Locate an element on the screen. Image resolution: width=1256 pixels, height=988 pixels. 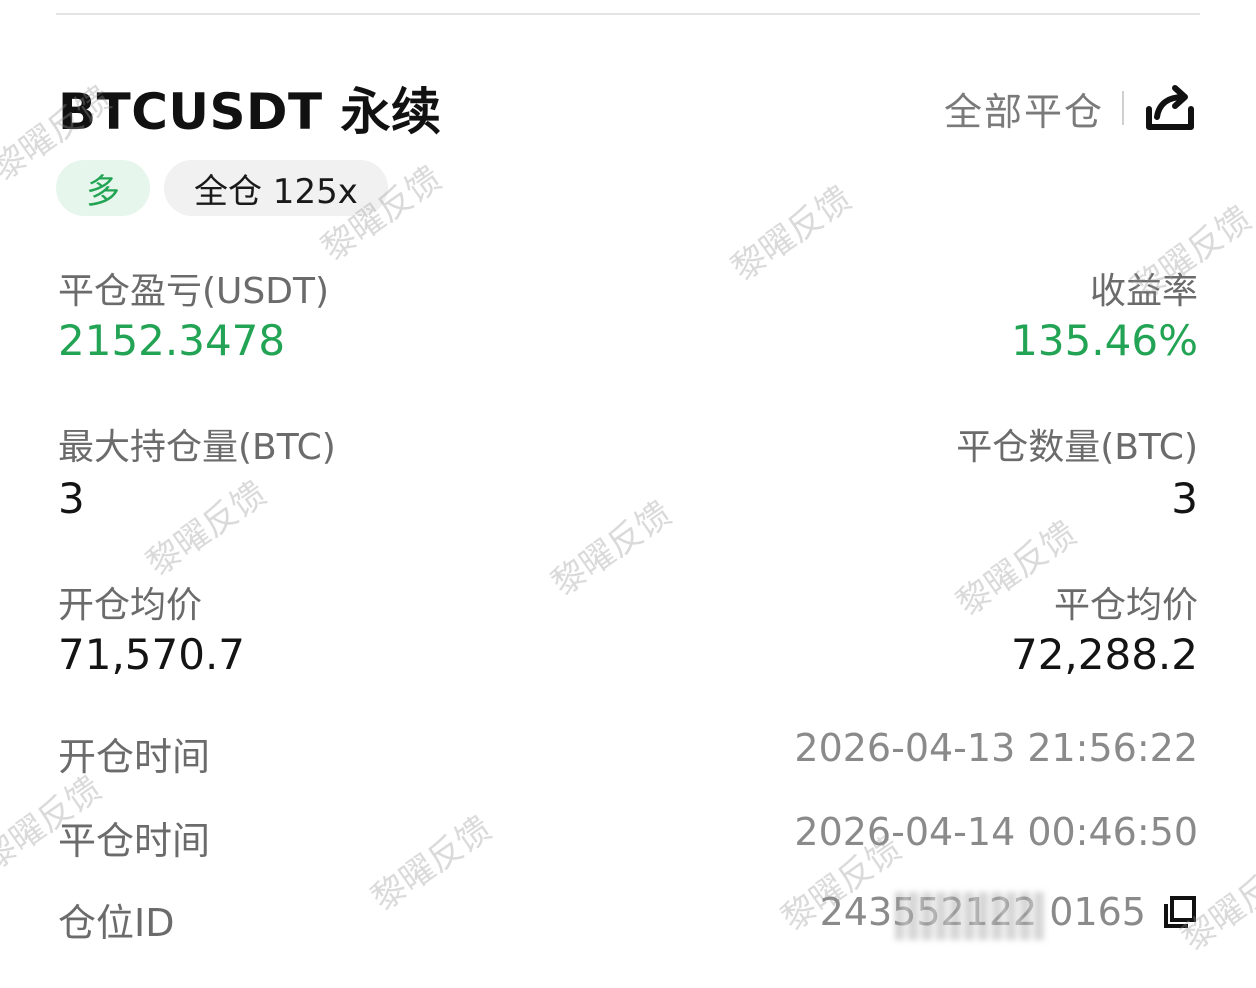
max-position-label: 最大持仓量(BTC) is located at coordinates (197, 447).